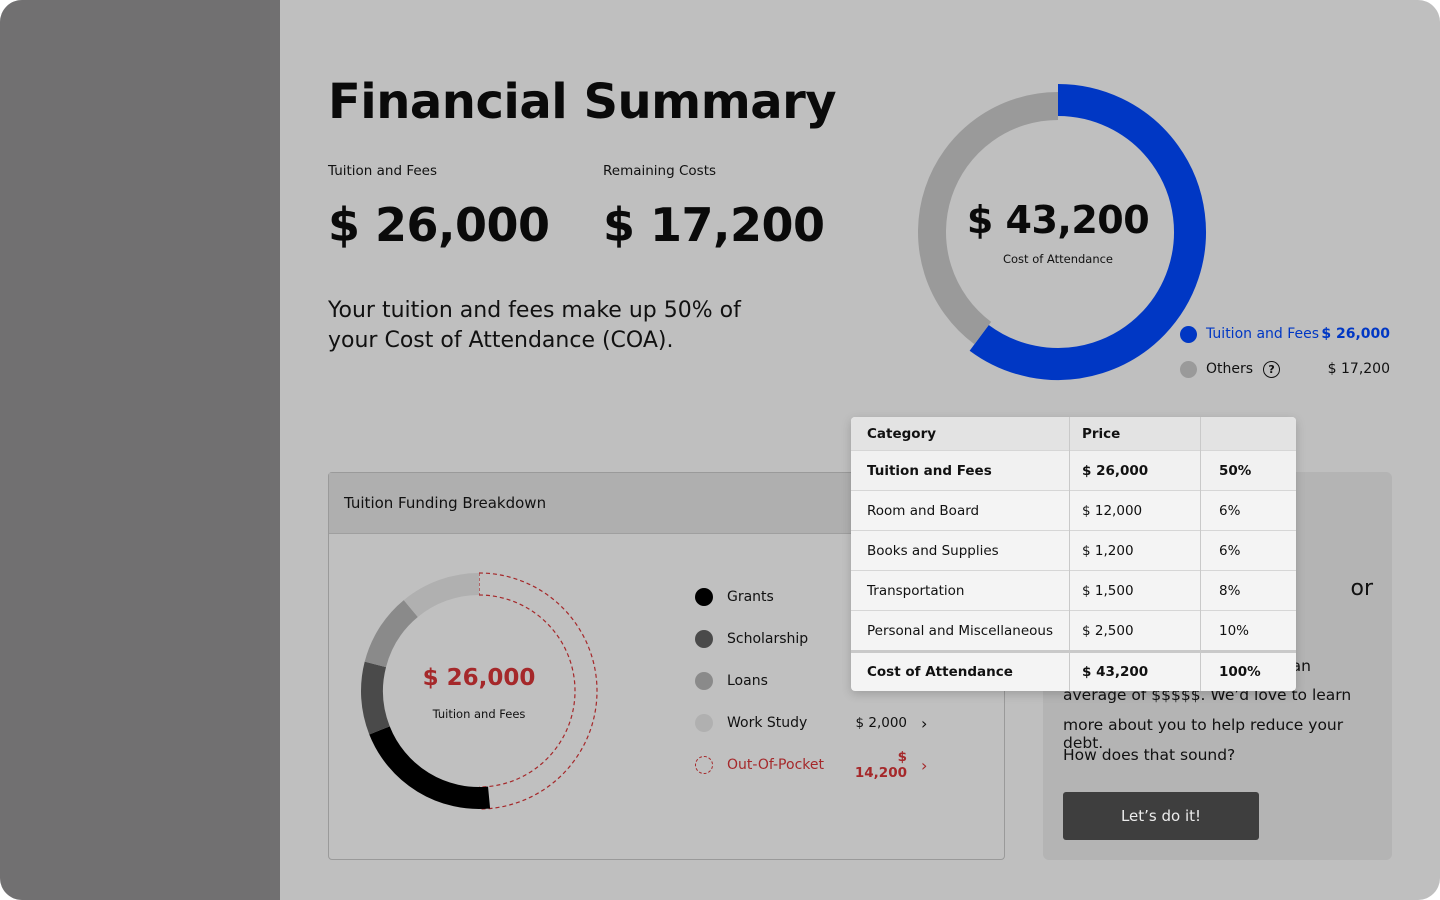  I want to click on lets-do-it-button: Let’s do it!, so click(1161, 816).